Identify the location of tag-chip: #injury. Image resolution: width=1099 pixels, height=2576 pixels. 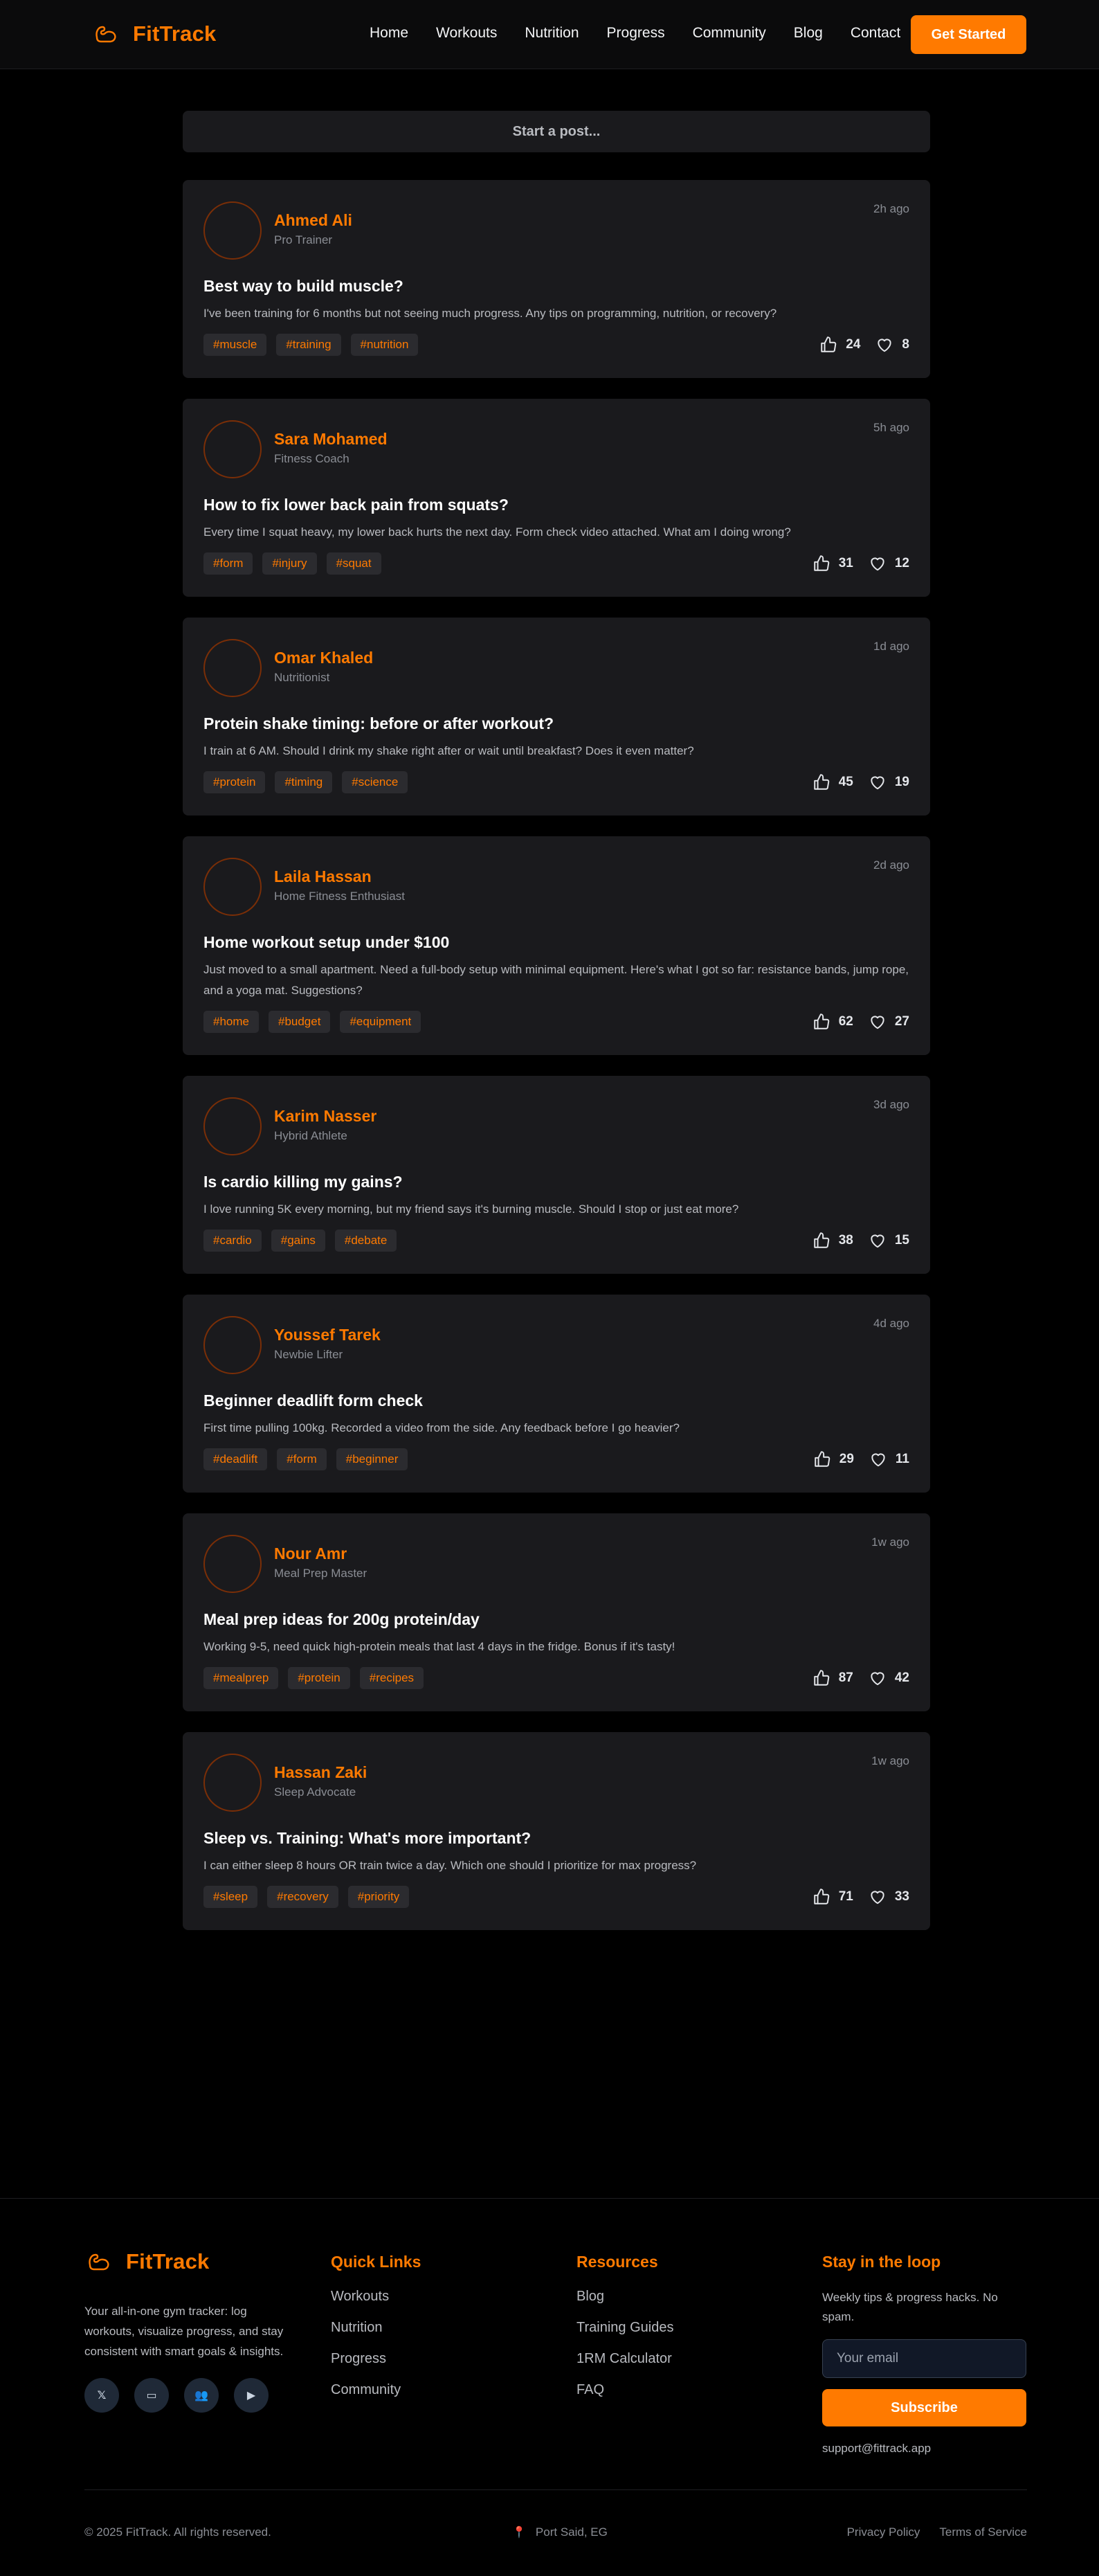
(289, 563).